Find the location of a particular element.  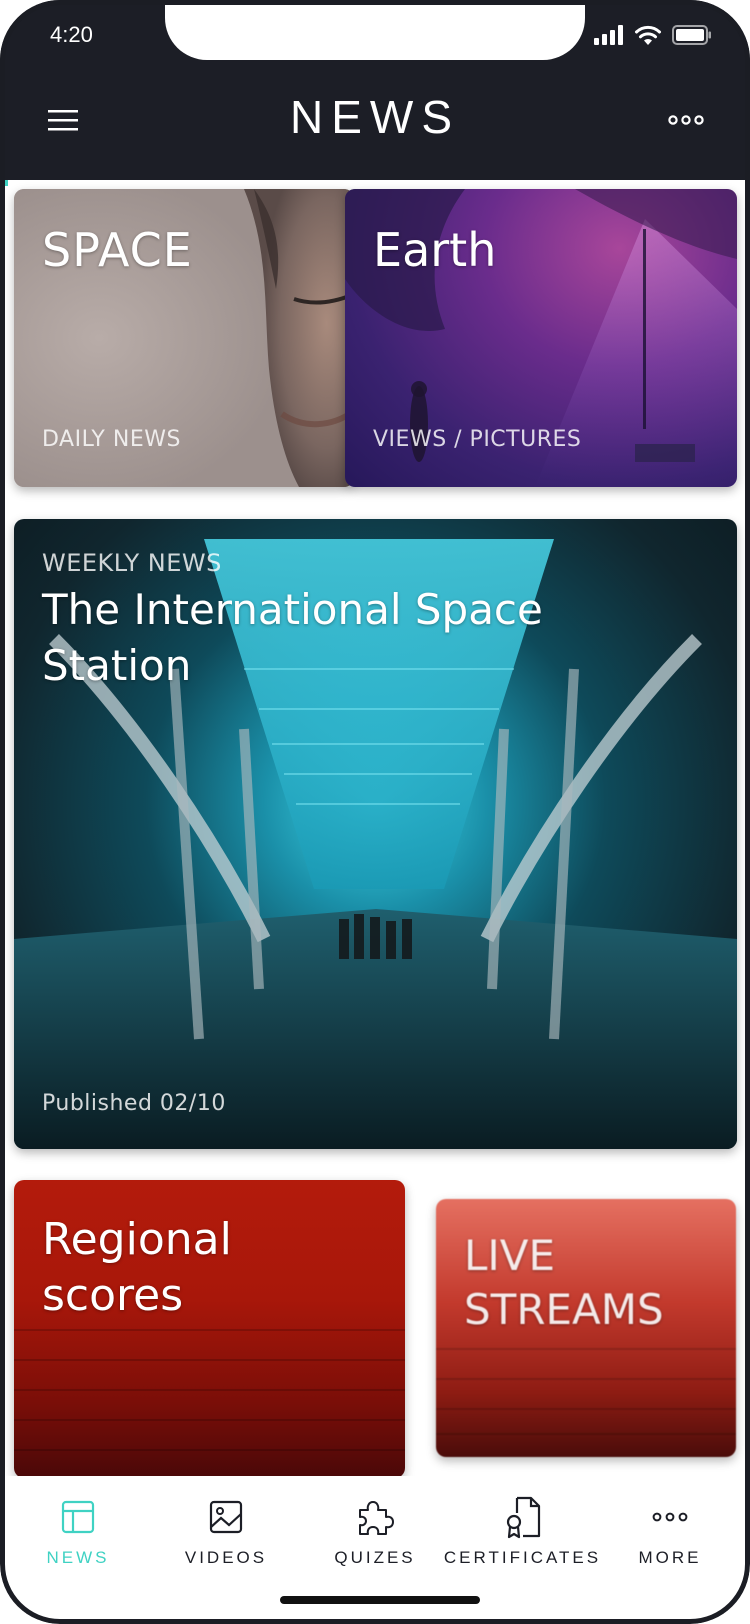

status-bar: 4:20 is located at coordinates (375, 30).